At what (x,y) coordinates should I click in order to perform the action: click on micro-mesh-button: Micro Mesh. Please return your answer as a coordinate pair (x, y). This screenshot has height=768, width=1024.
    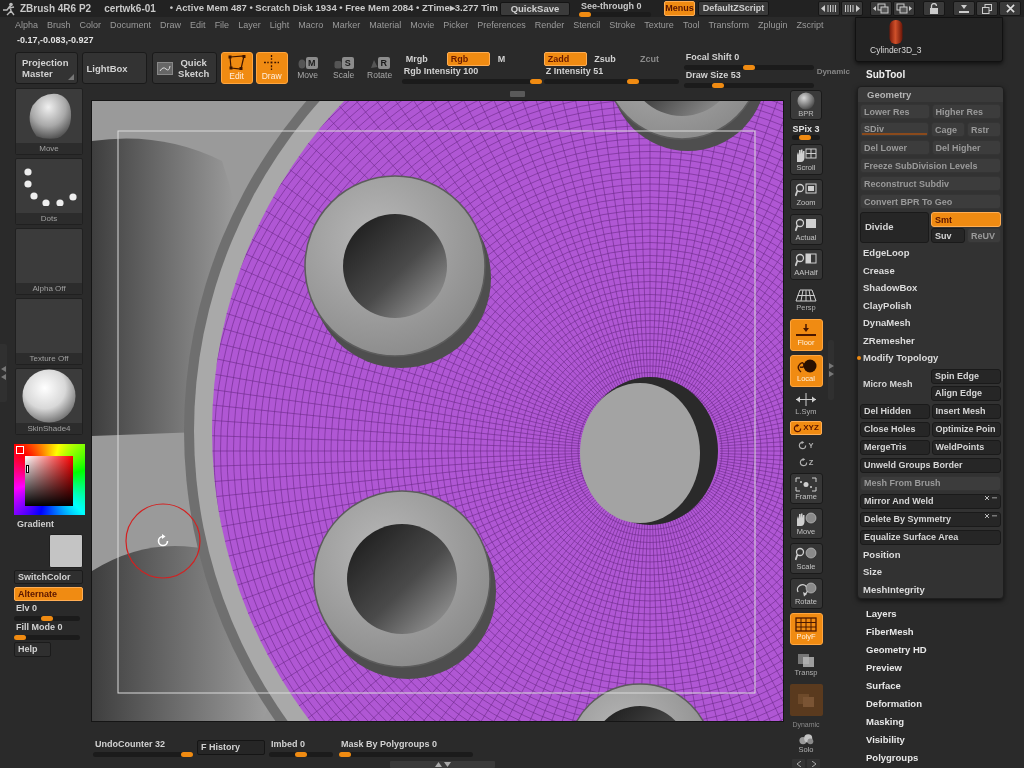
    Looking at the image, I should click on (894, 384).